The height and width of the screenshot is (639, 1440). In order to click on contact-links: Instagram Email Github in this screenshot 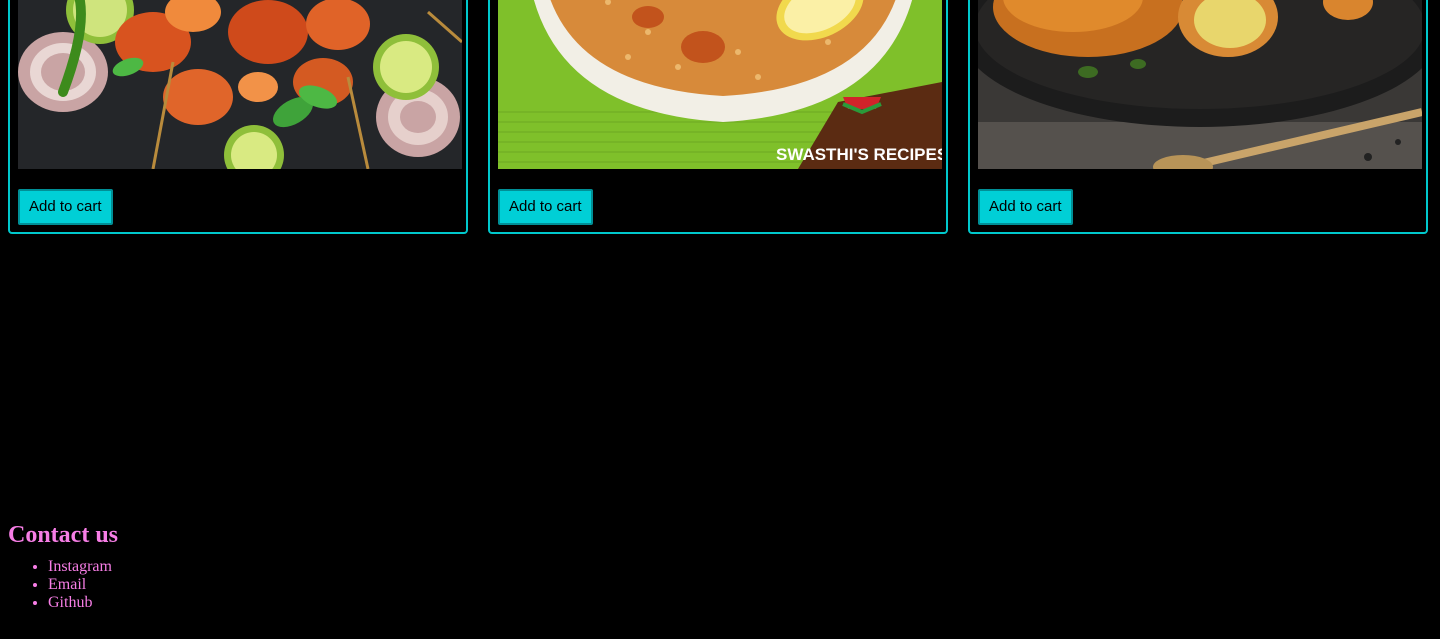, I will do `click(63, 585)`.